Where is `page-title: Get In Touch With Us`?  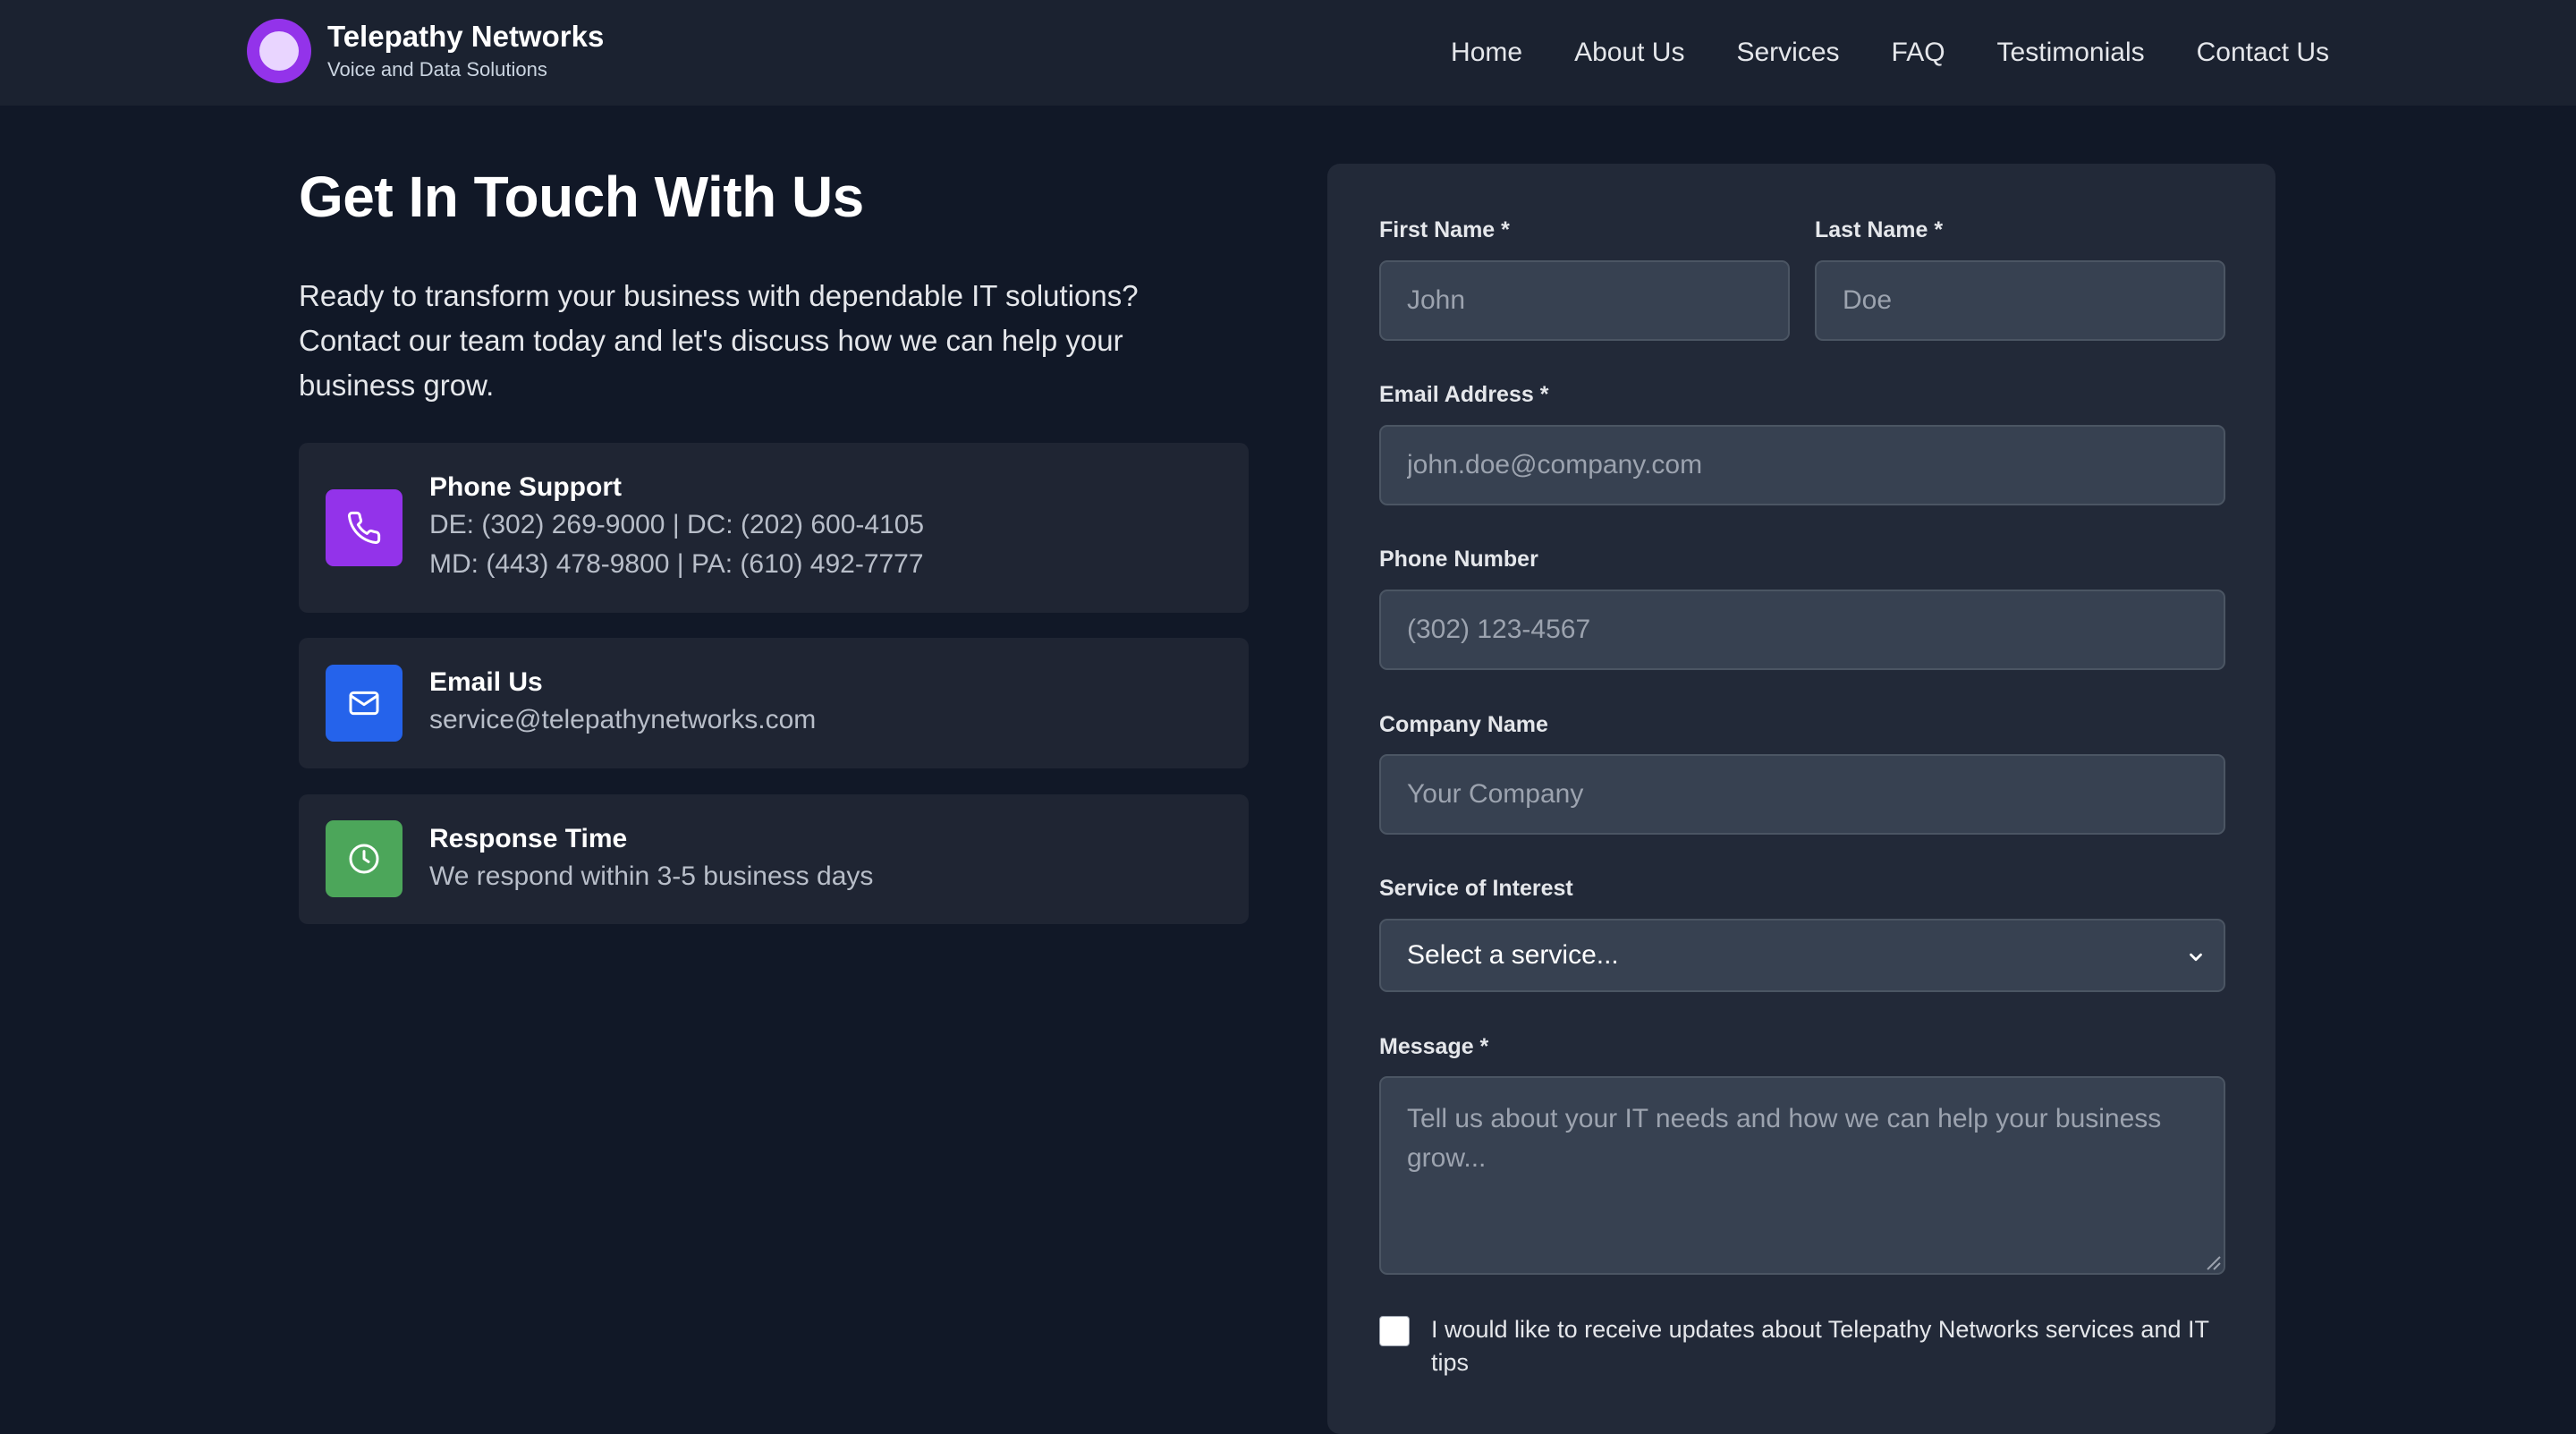
page-title: Get In Touch With Us is located at coordinates (581, 197).